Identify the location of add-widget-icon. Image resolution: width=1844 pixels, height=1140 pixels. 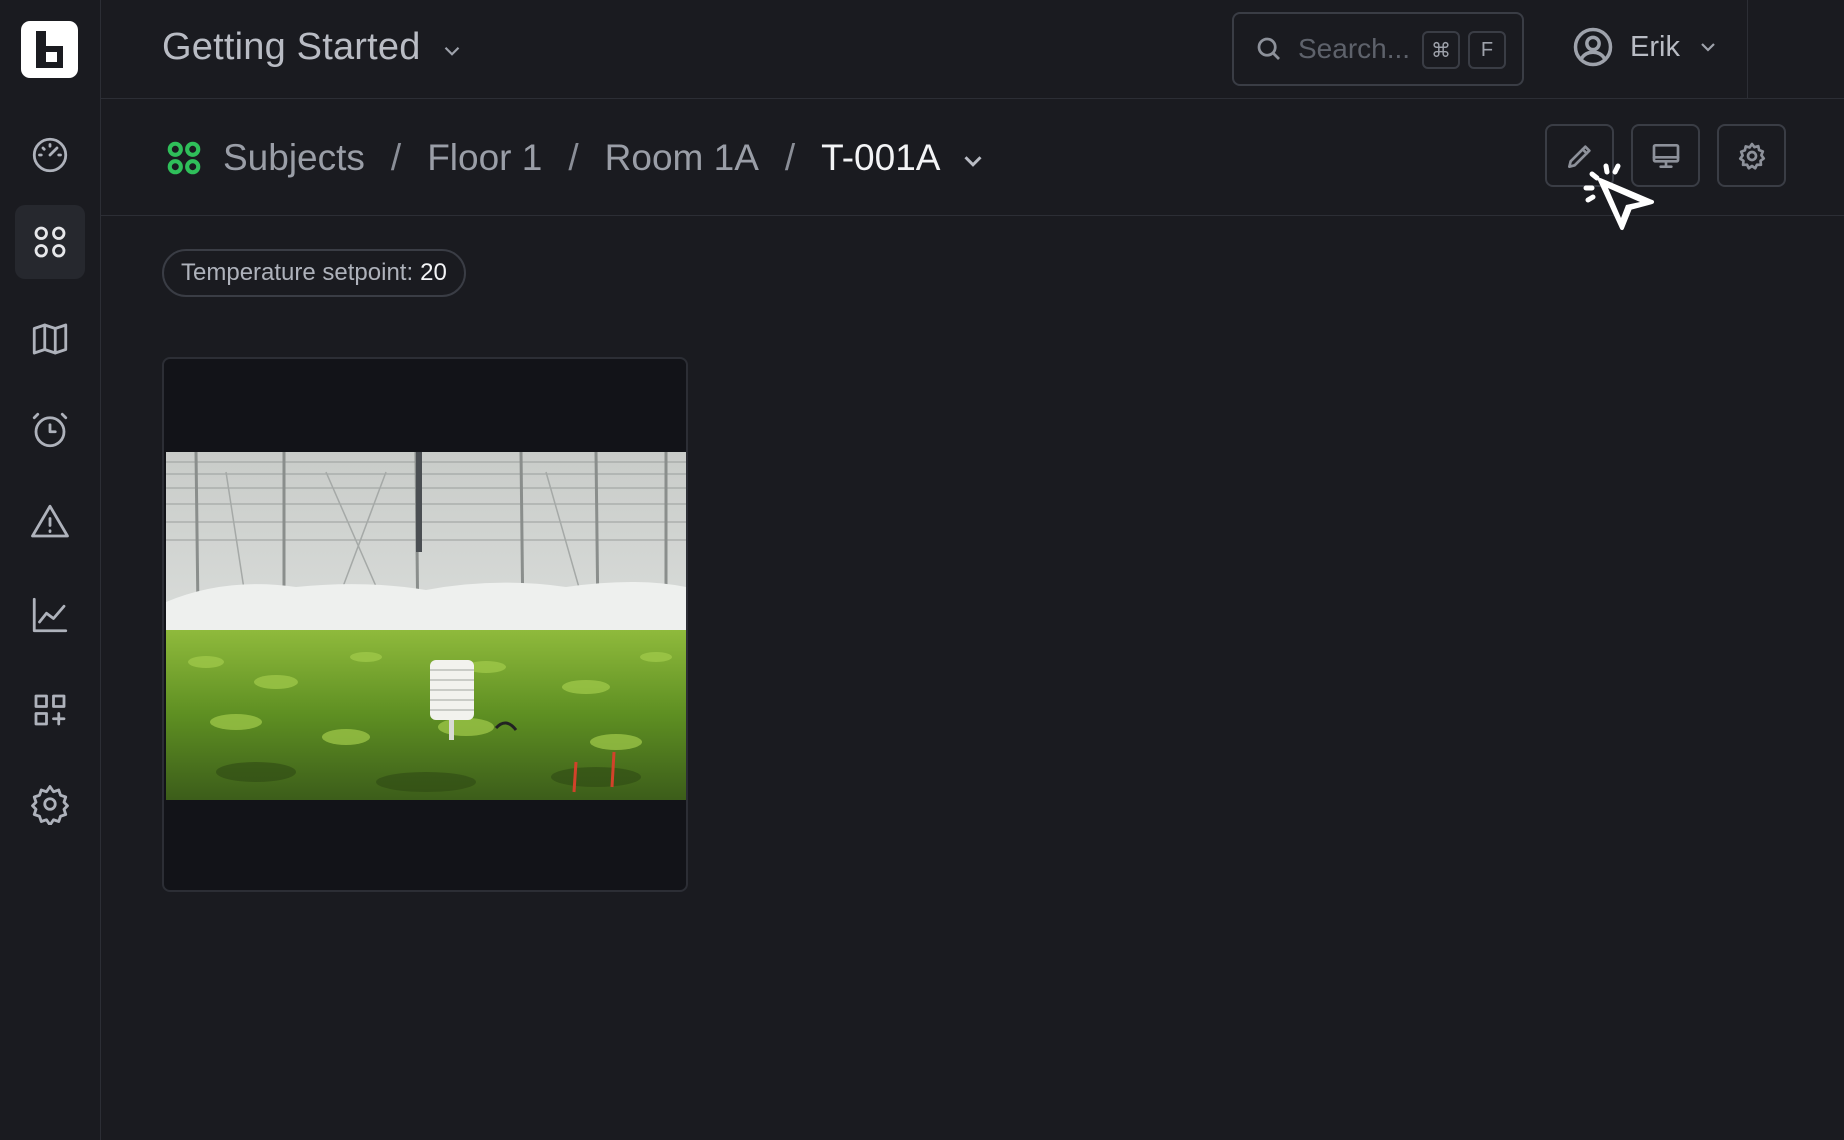
(50, 710).